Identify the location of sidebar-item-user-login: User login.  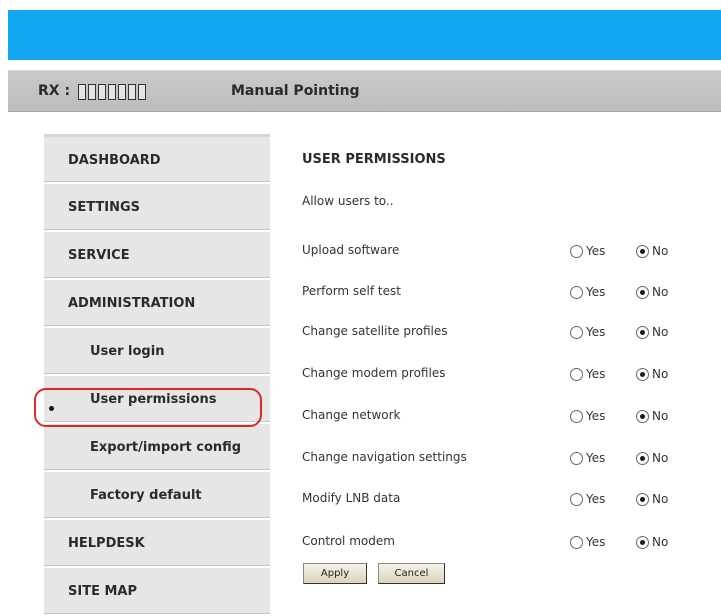
(157, 350).